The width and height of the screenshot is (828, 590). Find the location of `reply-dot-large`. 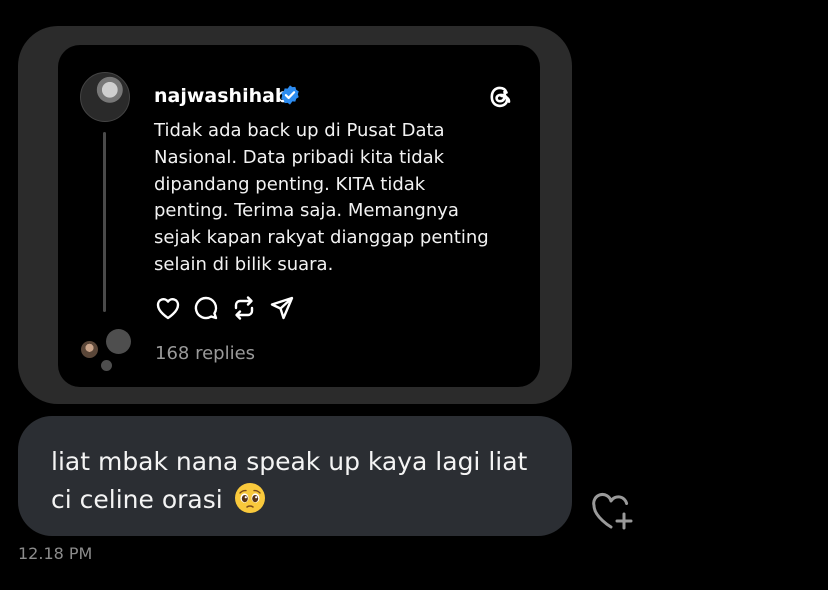

reply-dot-large is located at coordinates (118, 341).